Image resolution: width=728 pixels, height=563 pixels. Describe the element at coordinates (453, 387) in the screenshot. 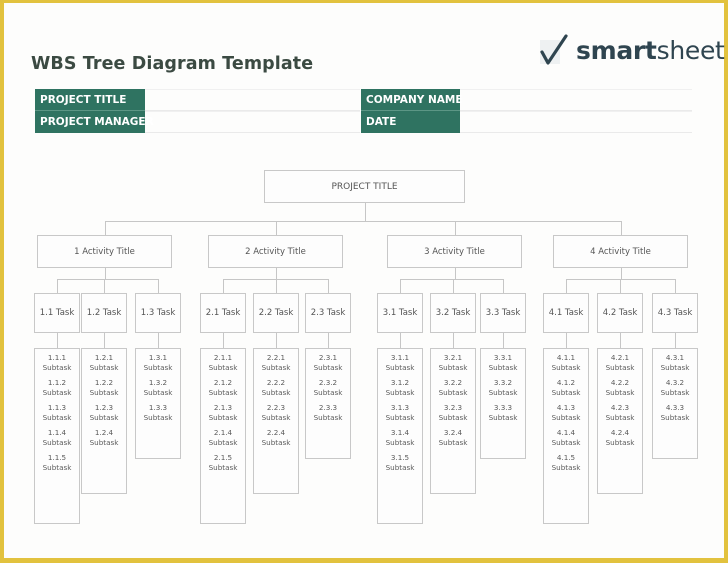

I see `subtask-item: 3.2.2 Subtask` at that location.